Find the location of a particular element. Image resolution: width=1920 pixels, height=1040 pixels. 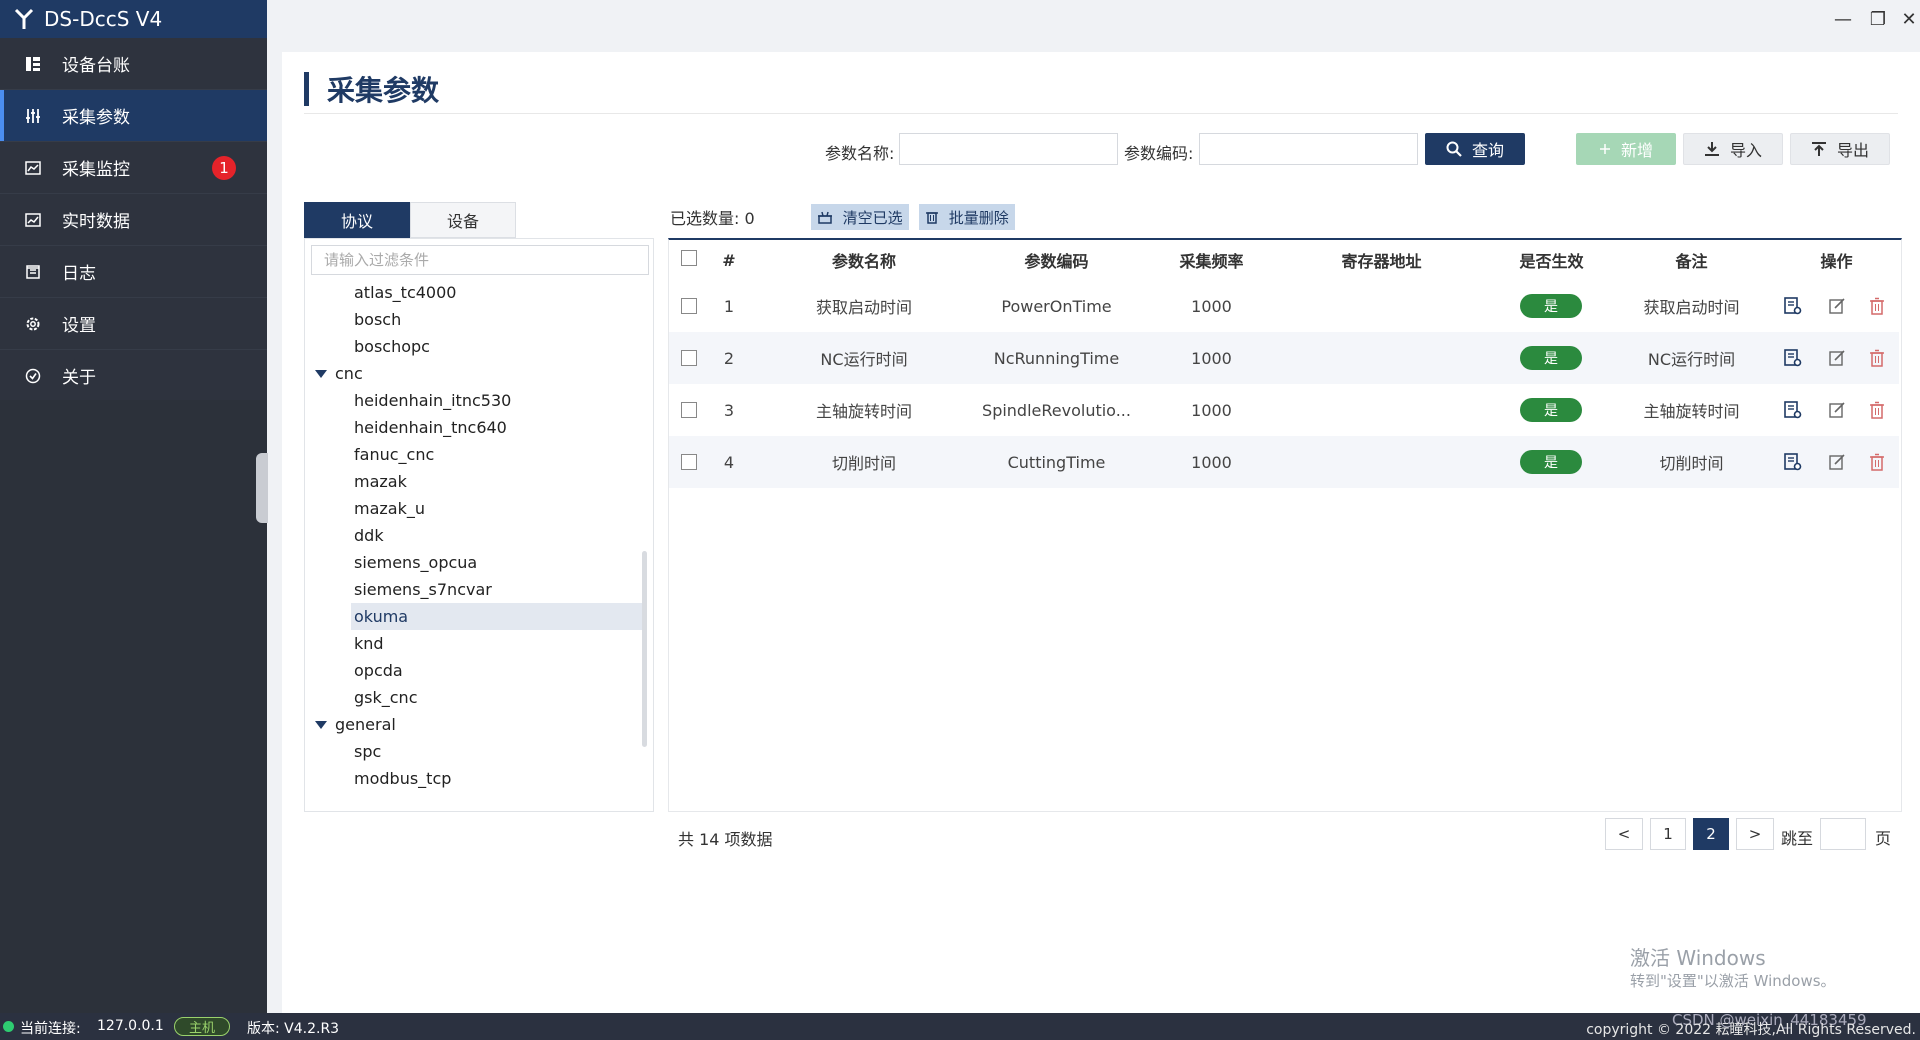

tree-node: mazak is located at coordinates (474, 481).